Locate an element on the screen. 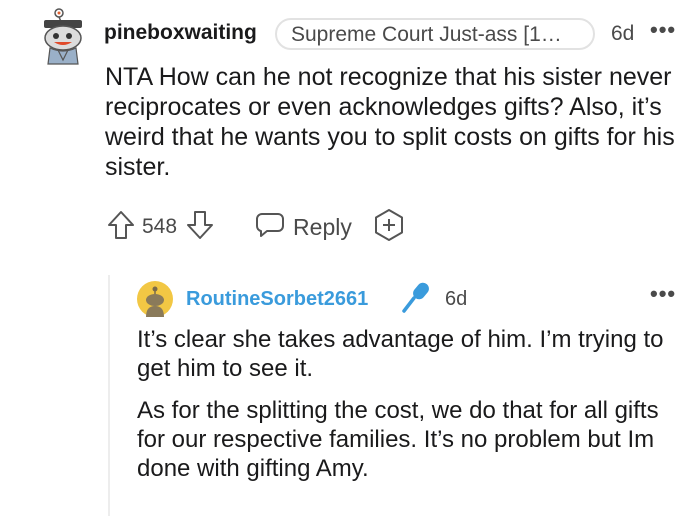 The height and width of the screenshot is (516, 700). downvote-arrow-icon is located at coordinates (200, 227).